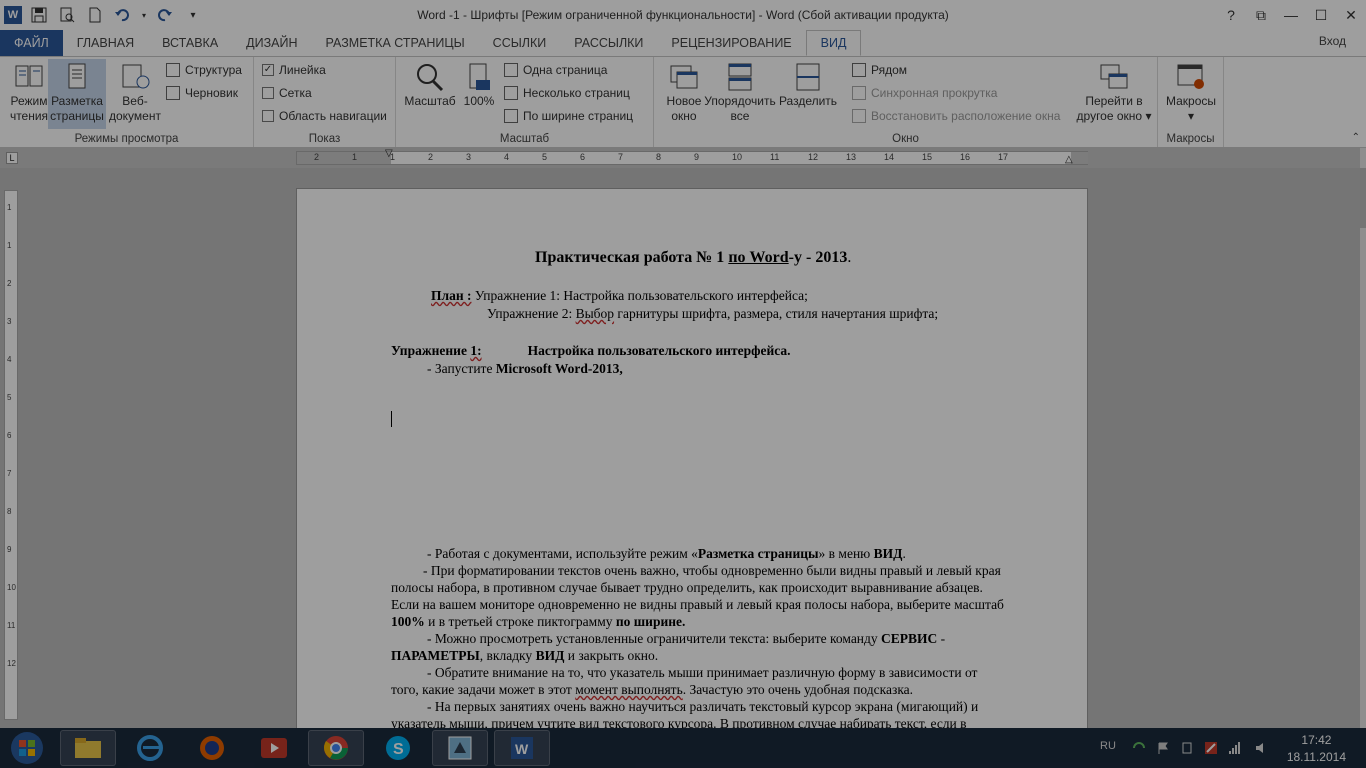  I want to click on web-layout-button: Веб- документ, so click(135, 94).